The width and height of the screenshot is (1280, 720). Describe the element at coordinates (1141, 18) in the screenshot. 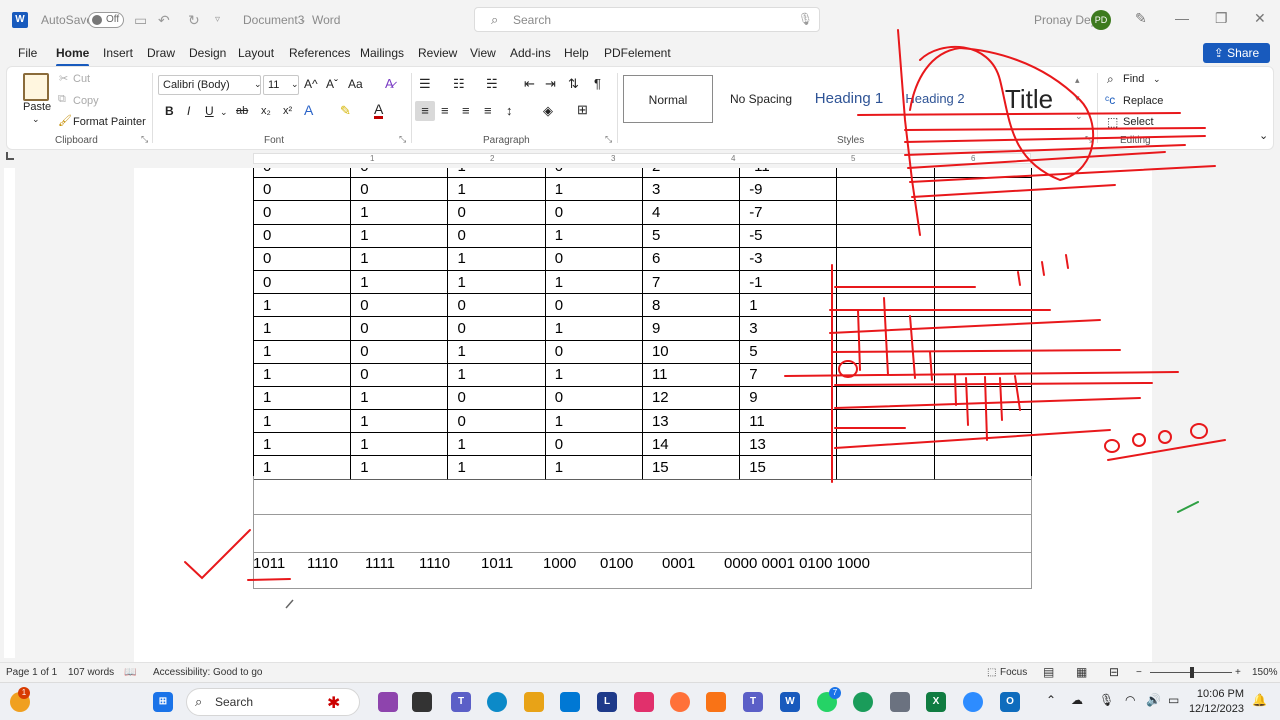

I see `pen-icon: ✎` at that location.